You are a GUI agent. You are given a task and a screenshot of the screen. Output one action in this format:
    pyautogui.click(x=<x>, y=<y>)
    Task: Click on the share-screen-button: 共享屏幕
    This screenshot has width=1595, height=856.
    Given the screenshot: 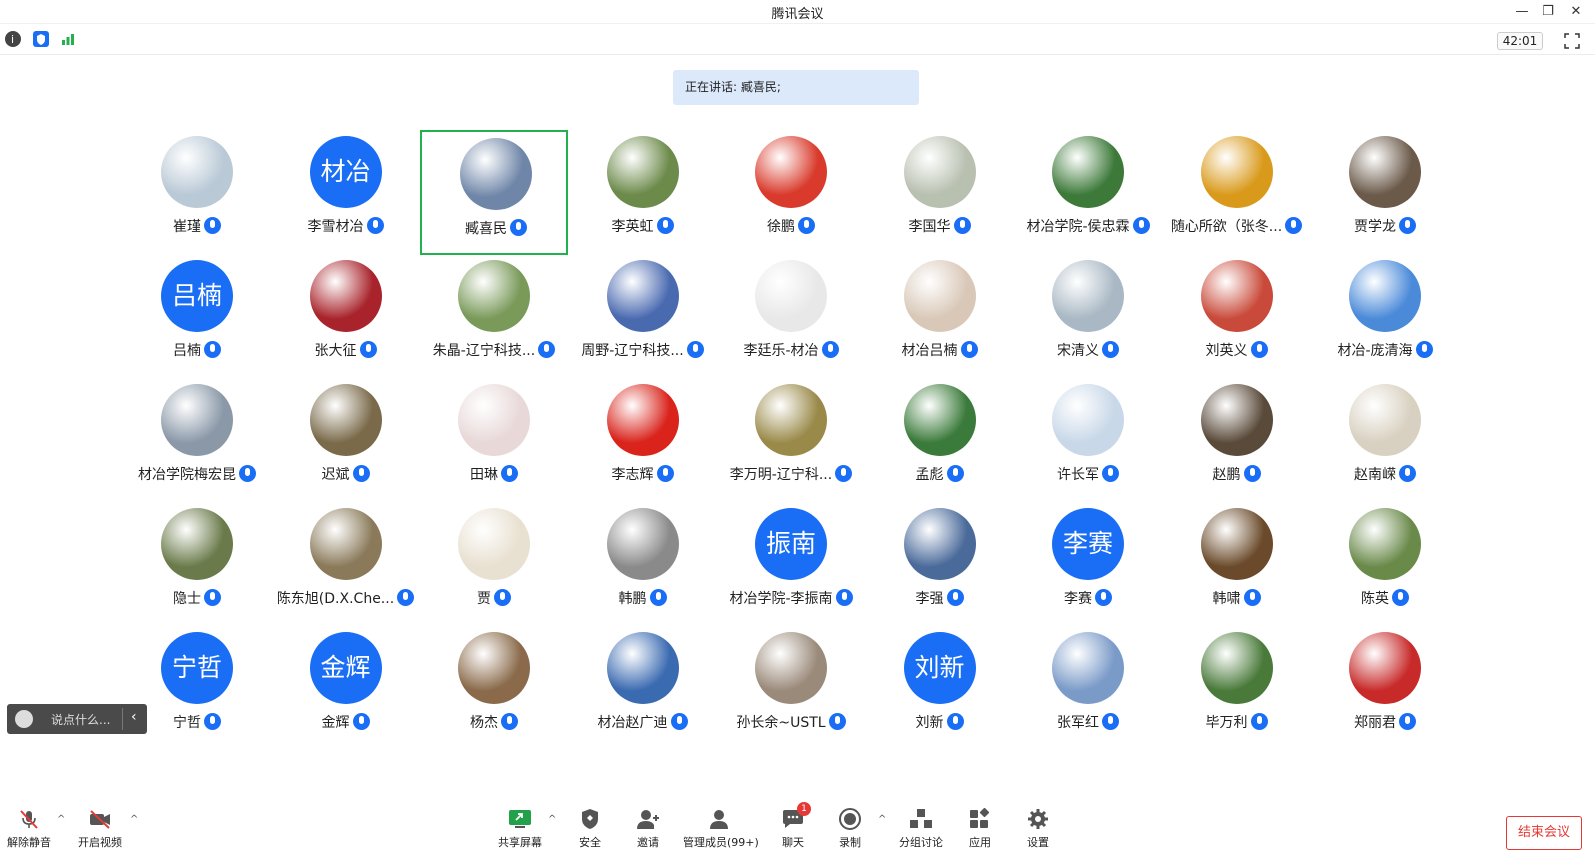 What is the action you would take?
    pyautogui.click(x=520, y=832)
    